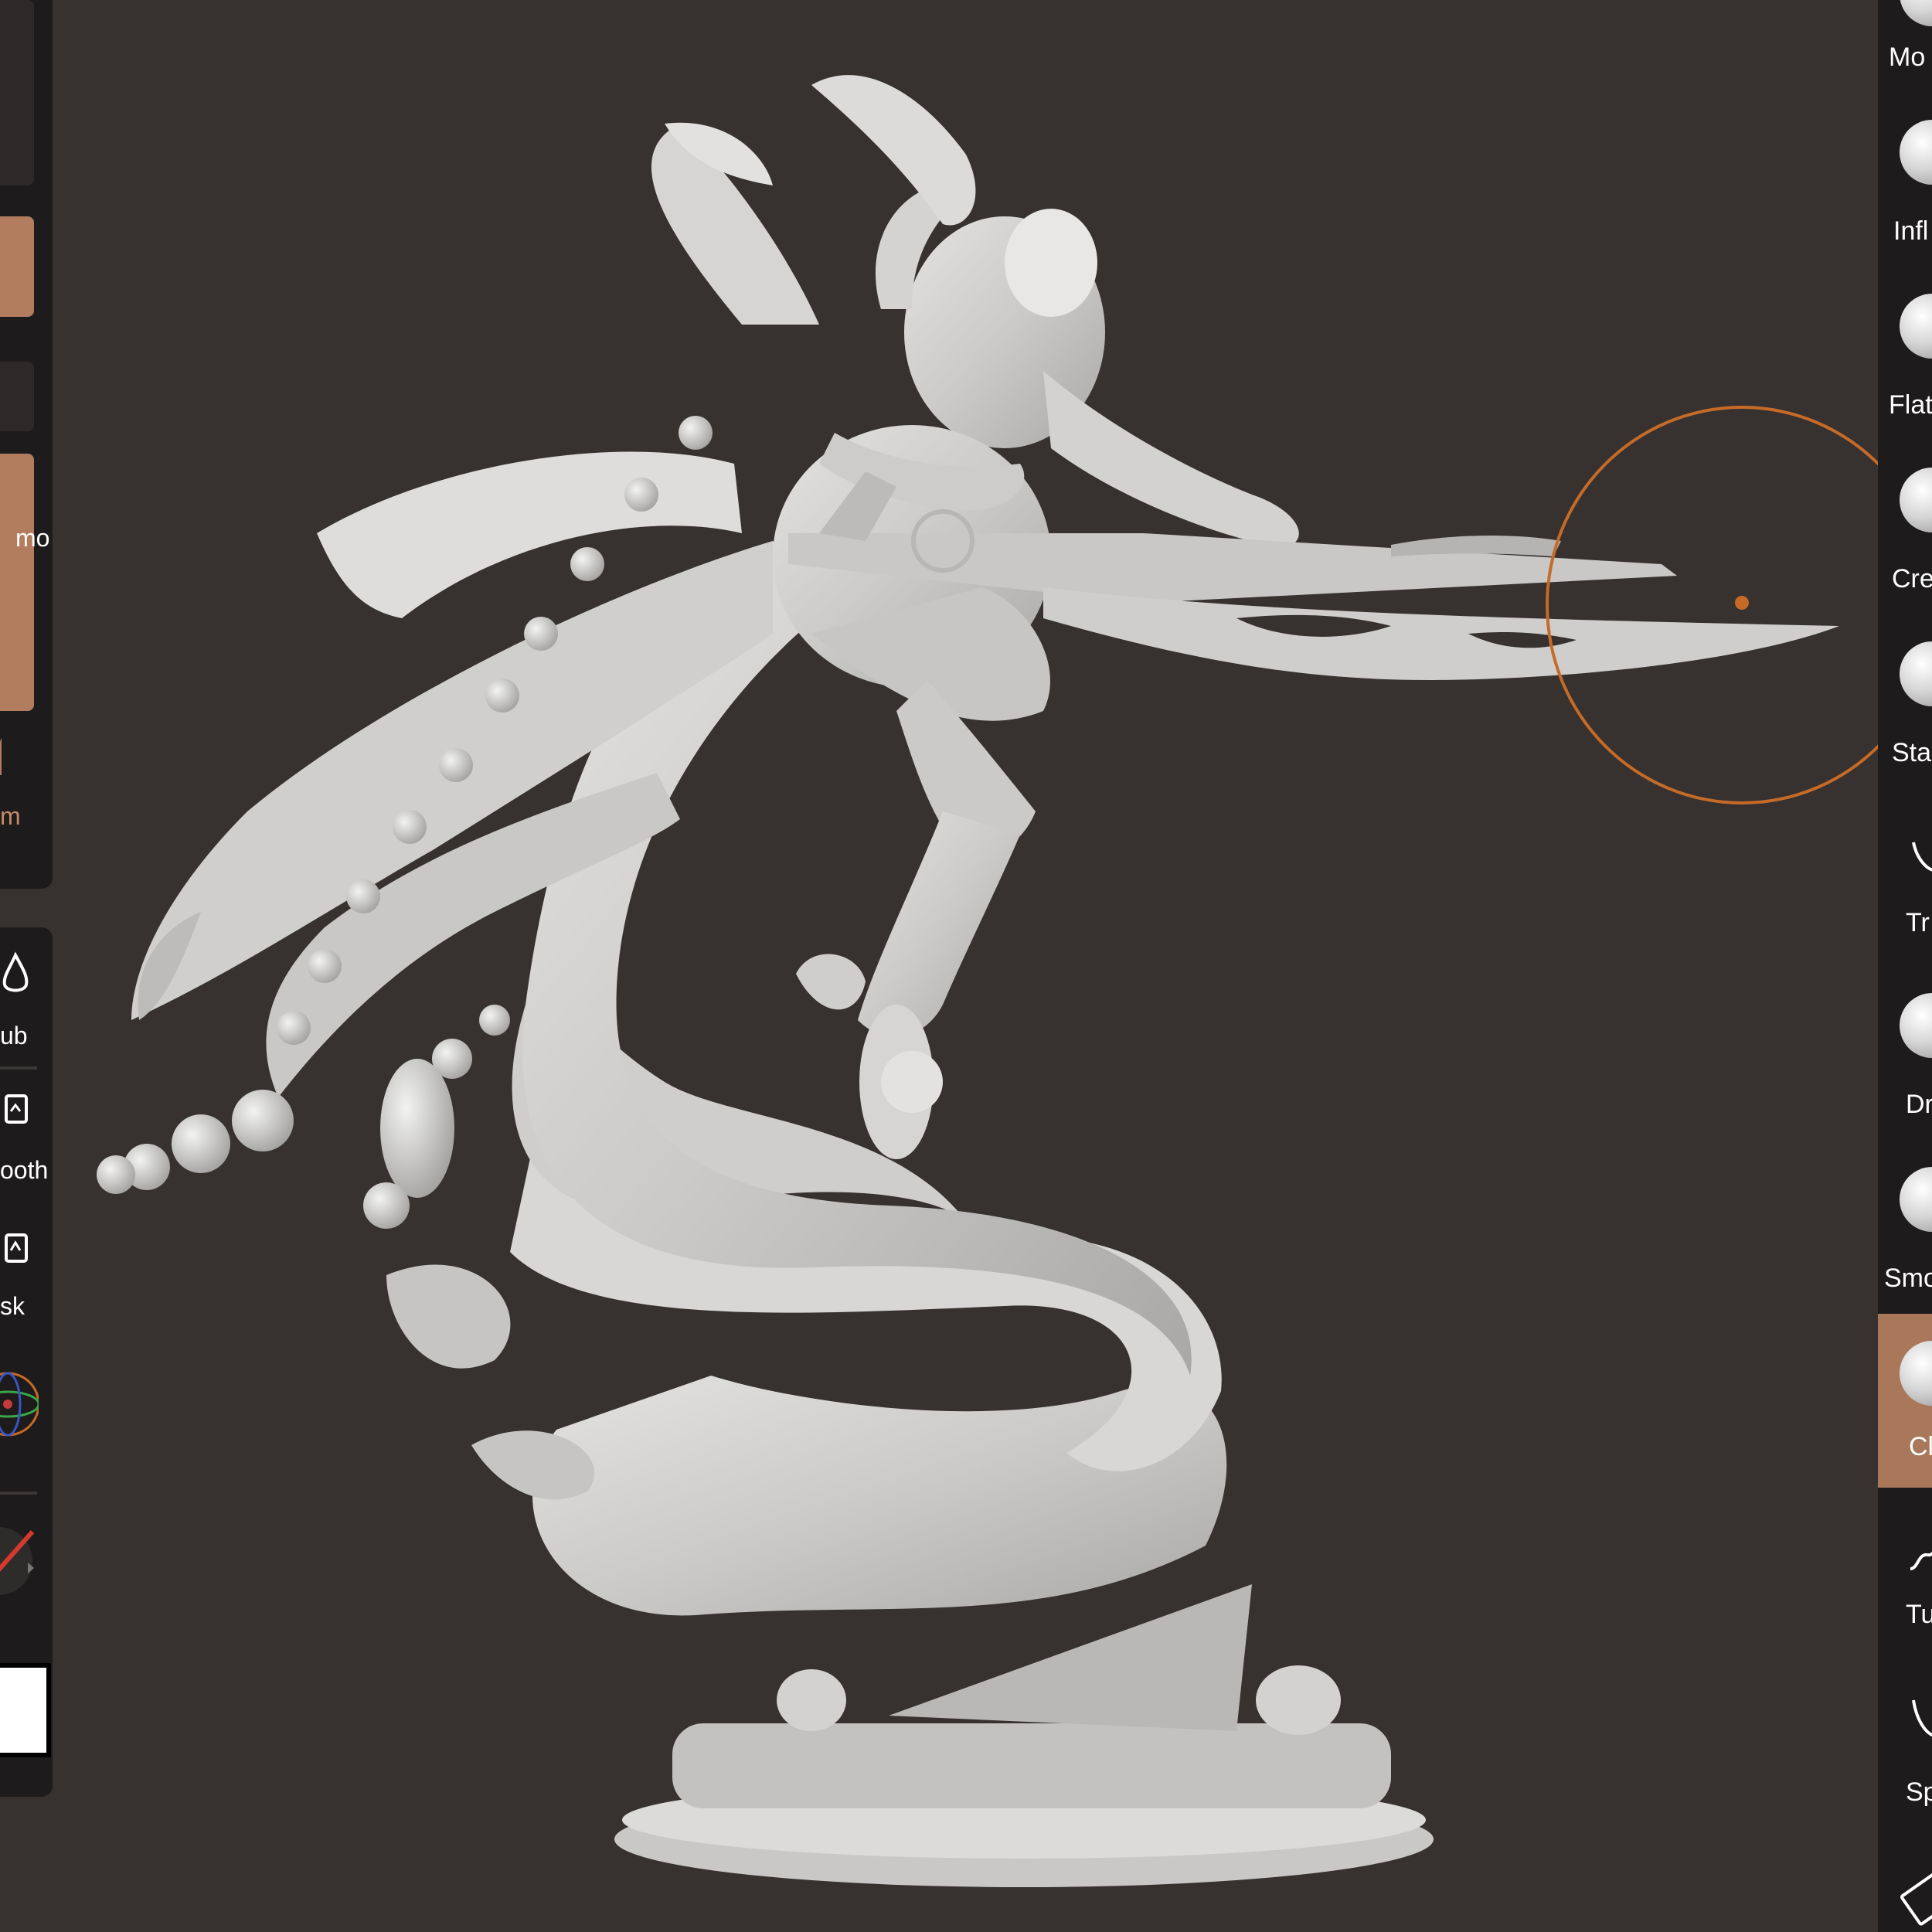 The height and width of the screenshot is (1932, 1932). Describe the element at coordinates (27, 1275) in the screenshot. I see `mask-tool-button: sk` at that location.